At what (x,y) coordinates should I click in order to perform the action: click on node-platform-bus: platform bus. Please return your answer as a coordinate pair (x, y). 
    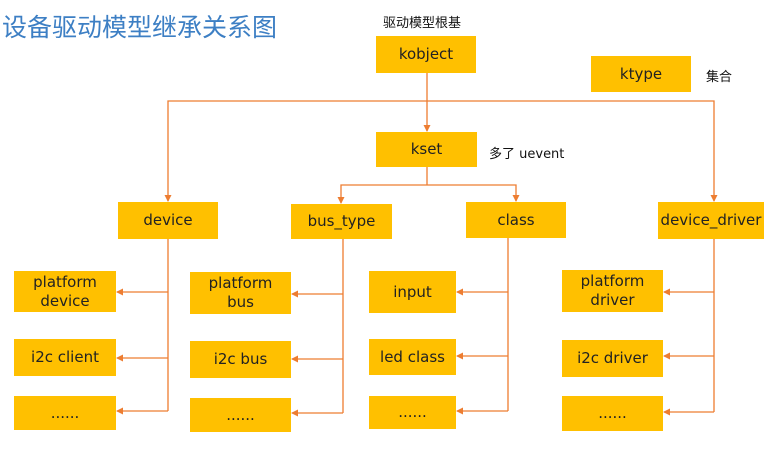
    Looking at the image, I should click on (240, 293).